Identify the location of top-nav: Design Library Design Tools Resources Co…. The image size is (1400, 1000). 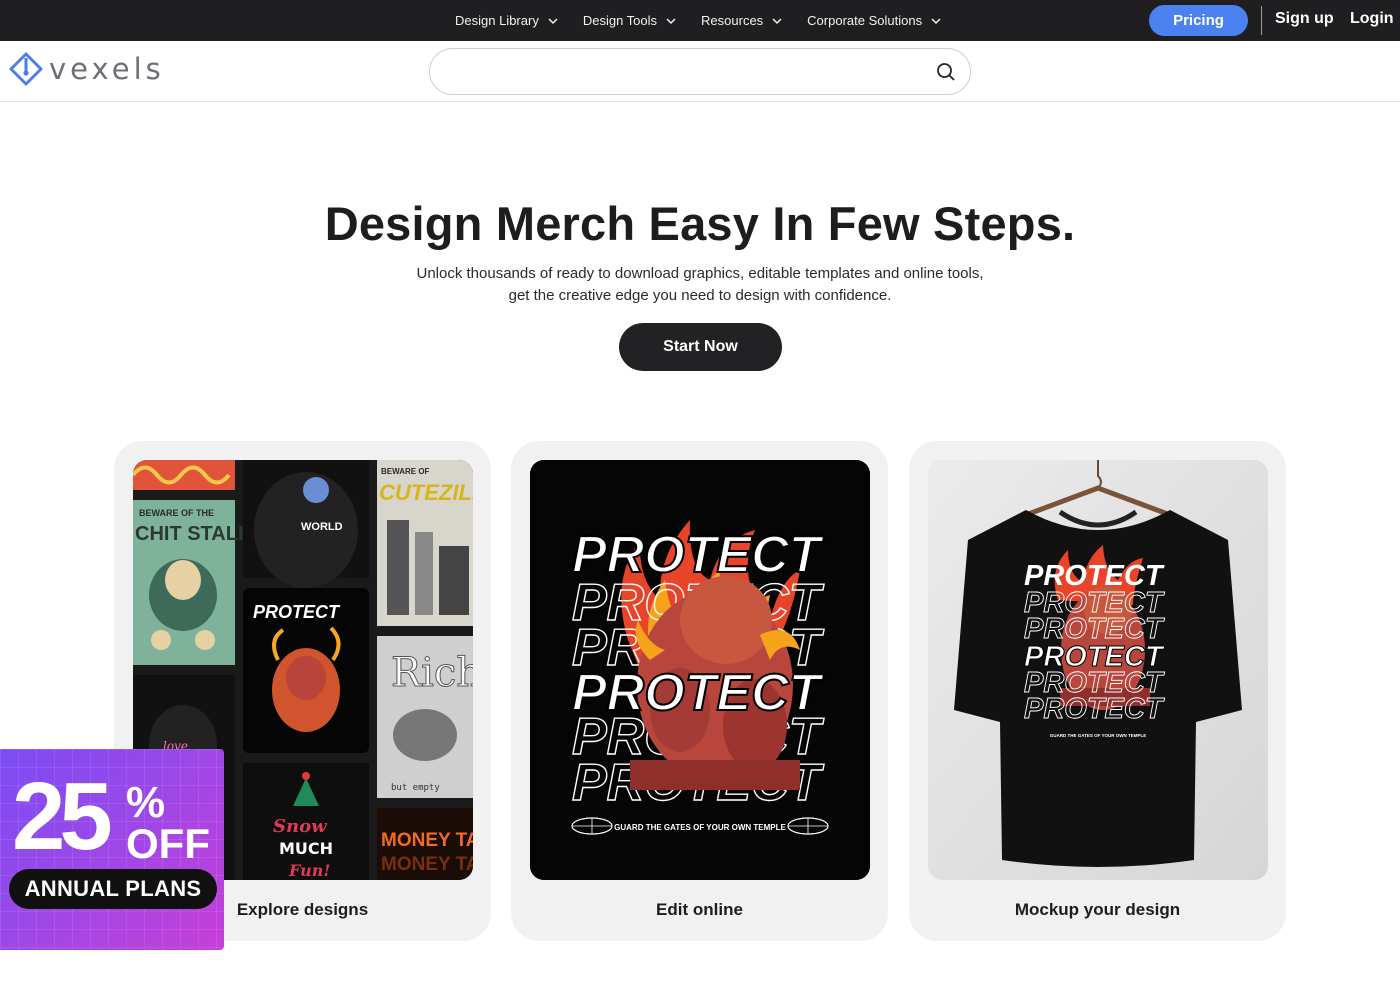
(710, 20).